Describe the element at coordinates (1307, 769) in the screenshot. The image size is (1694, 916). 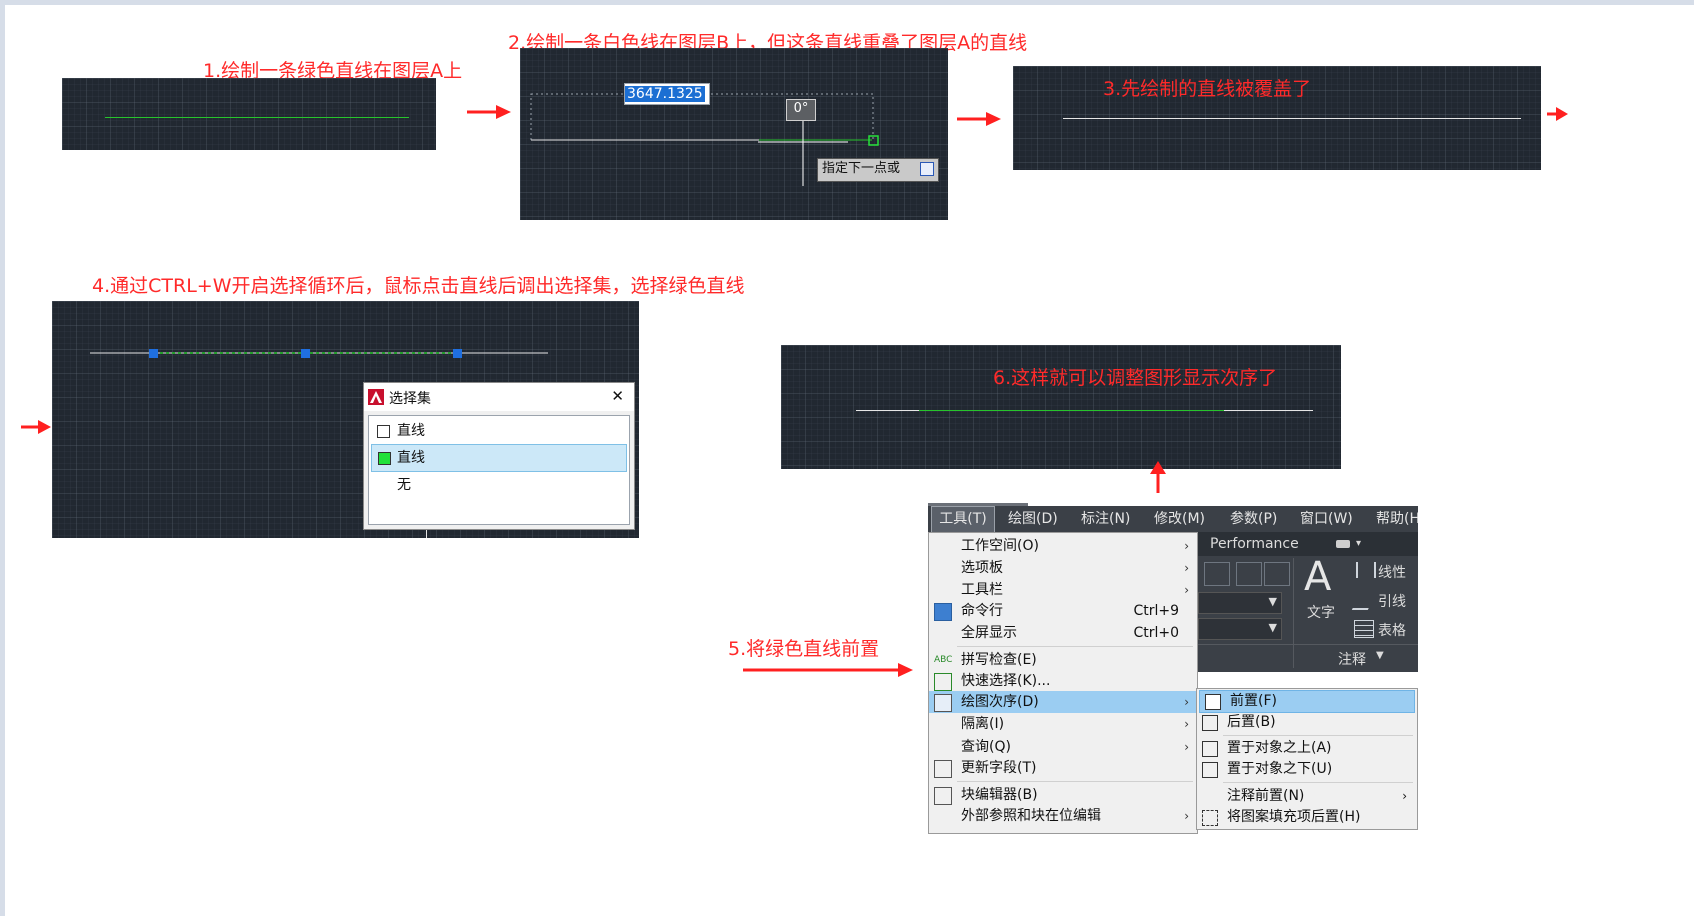
I see `send-under-item: 置于对象之下(U)` at that location.